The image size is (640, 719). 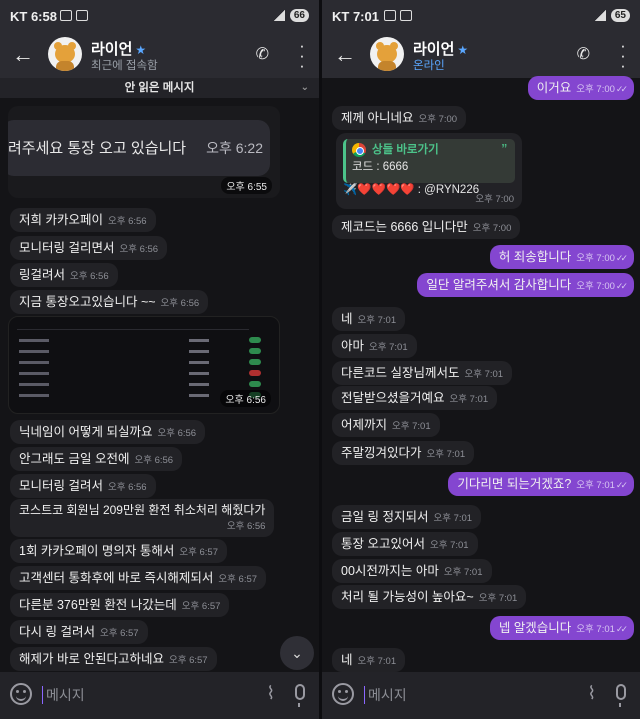 I want to click on message-bubble: 닉네임이 어떻게 되실까요 오후 6:56, so click(x=108, y=432).